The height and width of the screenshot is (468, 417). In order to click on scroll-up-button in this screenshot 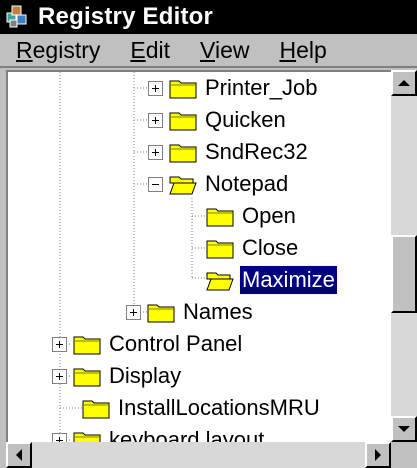, I will do `click(404, 83)`.